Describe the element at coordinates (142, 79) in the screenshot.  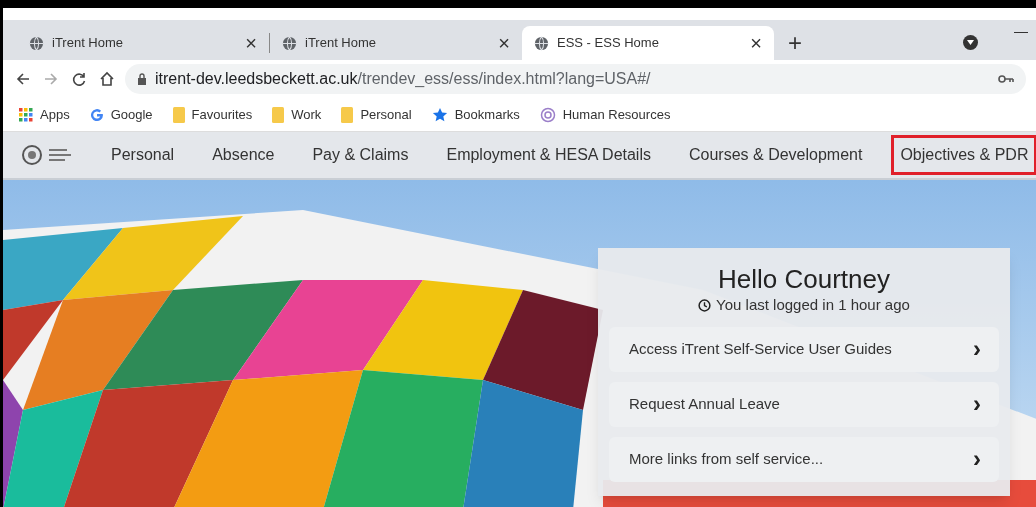
I see `lock-icon` at that location.